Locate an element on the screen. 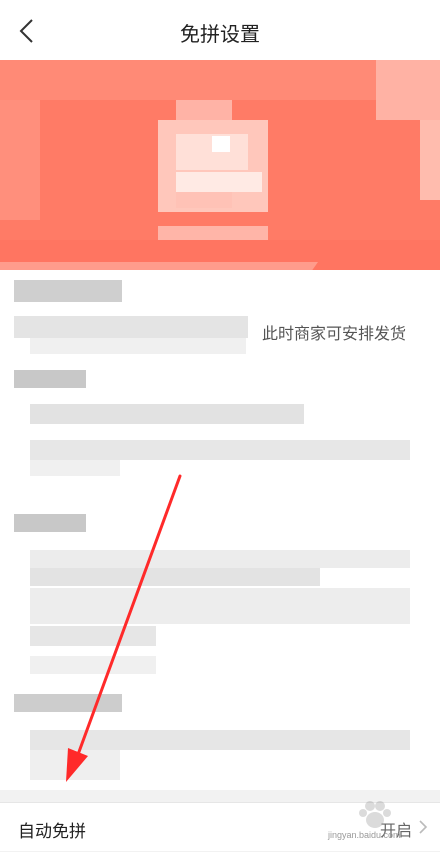 The image size is (440, 852). setting-label: 自动免拼 is located at coordinates (52, 832).